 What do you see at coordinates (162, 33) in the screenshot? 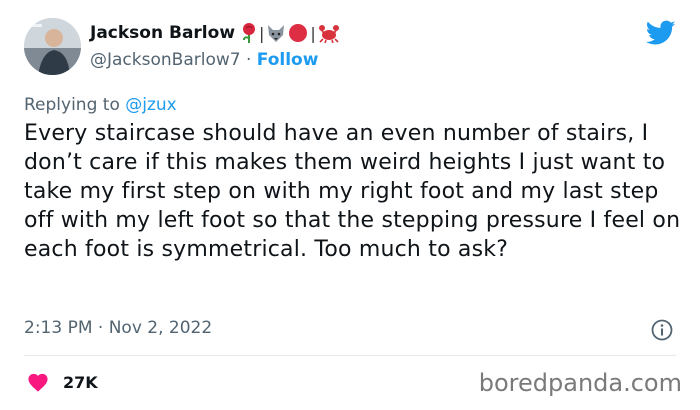
I see `author-display-name: Jackson Barlow` at bounding box center [162, 33].